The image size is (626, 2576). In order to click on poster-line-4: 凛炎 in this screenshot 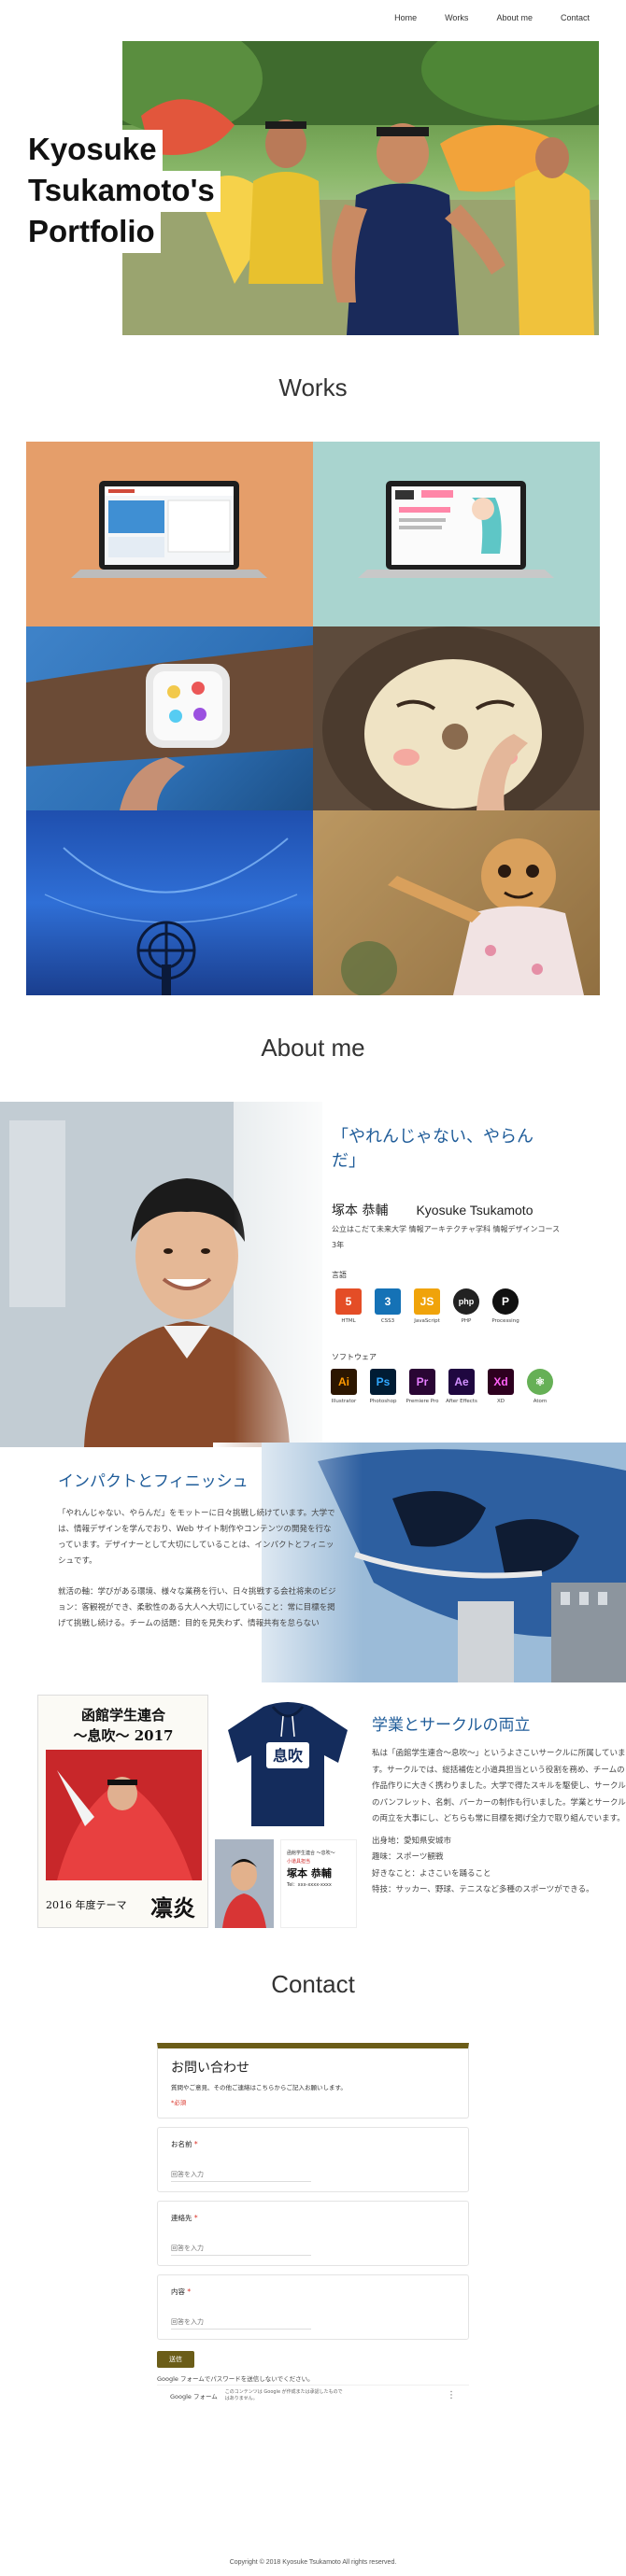, I will do `click(173, 1908)`.